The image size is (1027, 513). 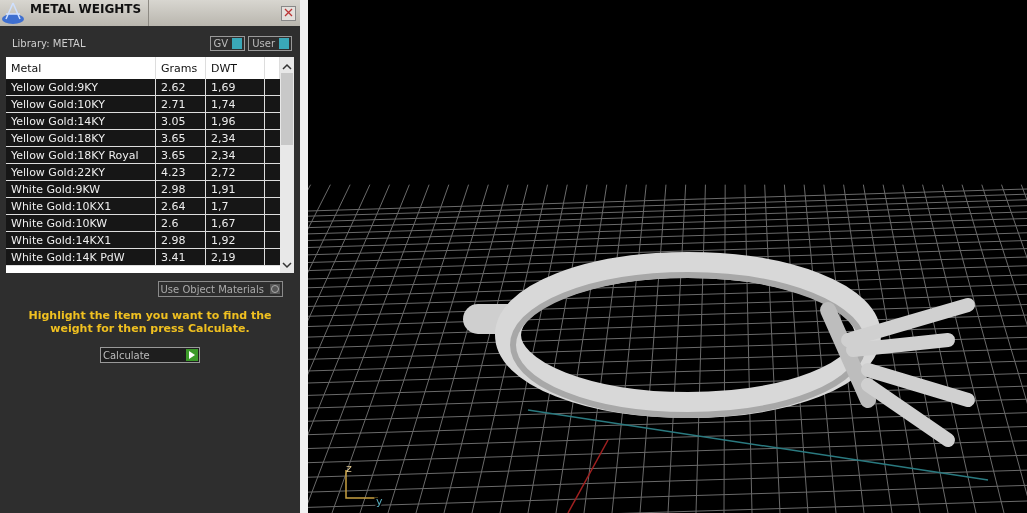 I want to click on table-cell: 3.05, so click(x=181, y=121).